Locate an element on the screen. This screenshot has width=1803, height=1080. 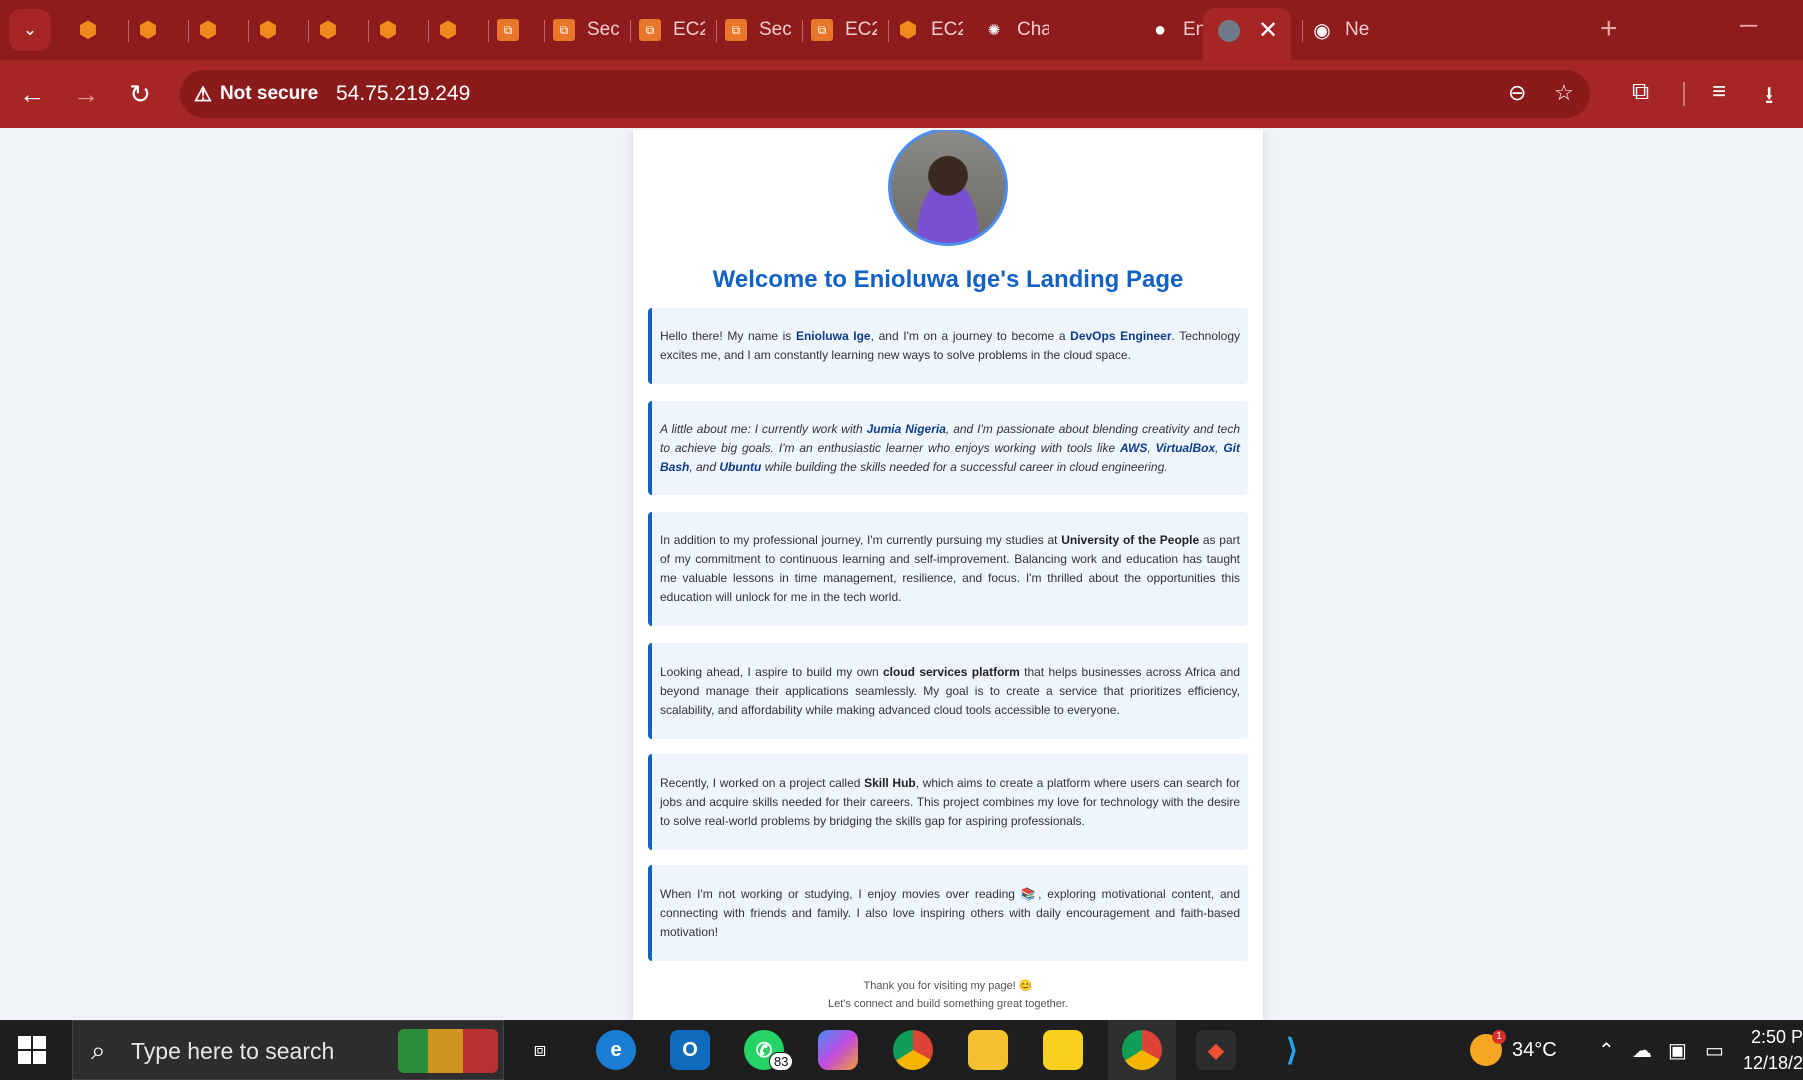
display-icon: ▣ is located at coordinates (1677, 1050).